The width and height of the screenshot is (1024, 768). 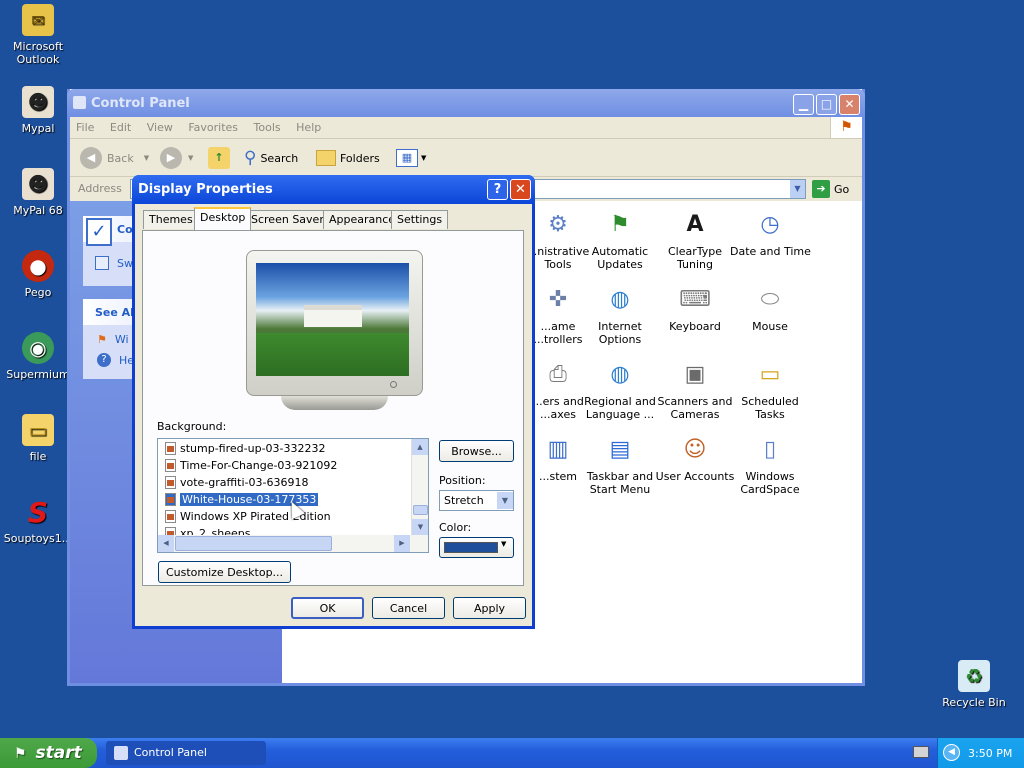 What do you see at coordinates (115, 360) in the screenshot?
I see `help-link: ? He` at bounding box center [115, 360].